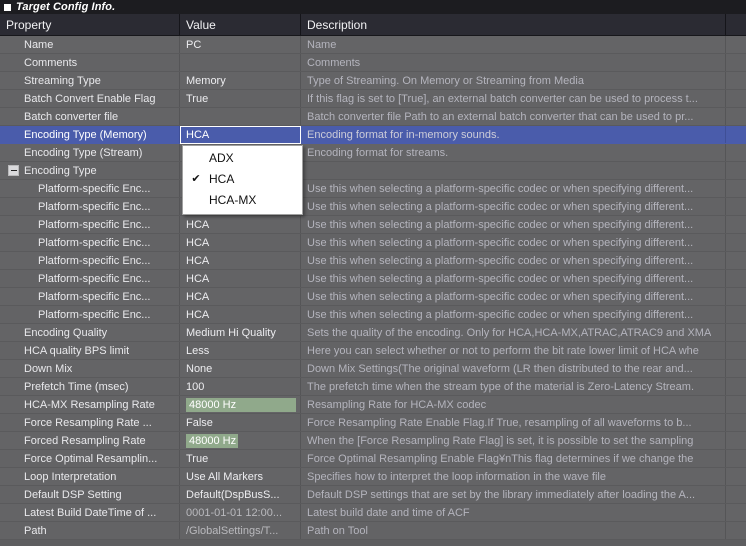 This screenshot has width=746, height=546. What do you see at coordinates (90, 80) in the screenshot?
I see `cell-property: Streaming Type` at bounding box center [90, 80].